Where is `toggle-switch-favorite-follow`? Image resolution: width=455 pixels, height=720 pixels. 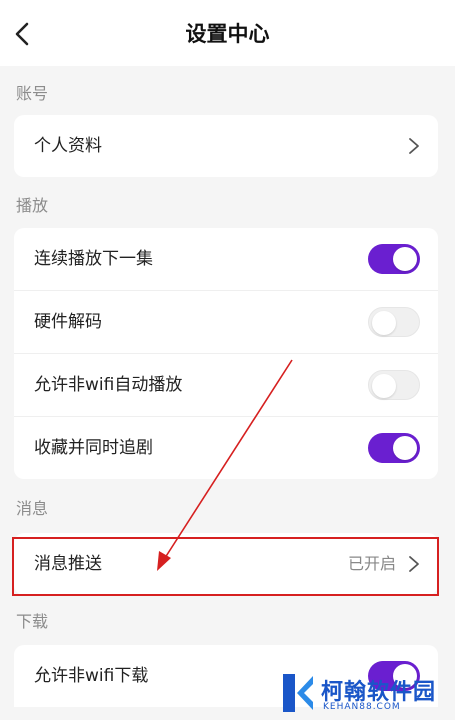
toggle-switch-favorite-follow is located at coordinates (394, 448).